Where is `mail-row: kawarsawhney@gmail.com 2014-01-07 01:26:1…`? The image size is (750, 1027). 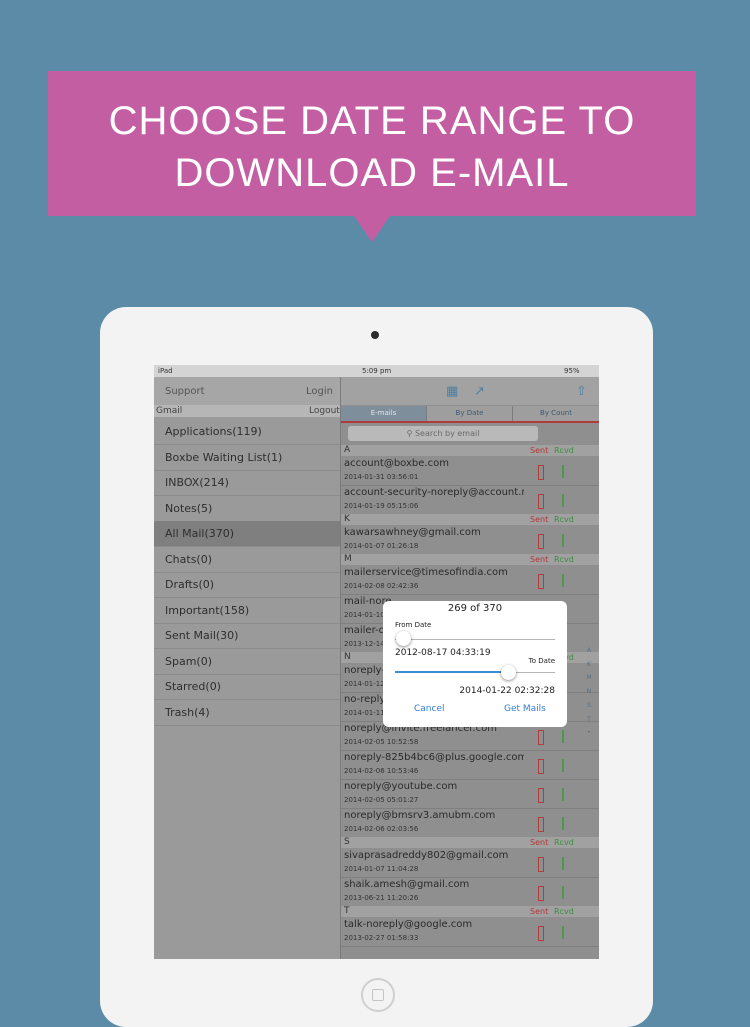
mail-row: kawarsawhney@gmail.com 2014-01-07 01:26:1… is located at coordinates (470, 540).